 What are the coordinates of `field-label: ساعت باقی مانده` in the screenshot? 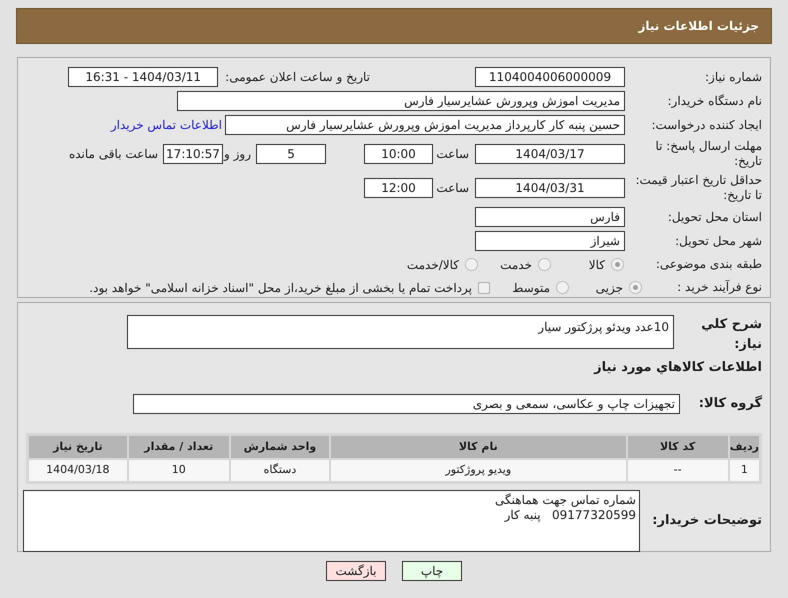 It's located at (113, 154).